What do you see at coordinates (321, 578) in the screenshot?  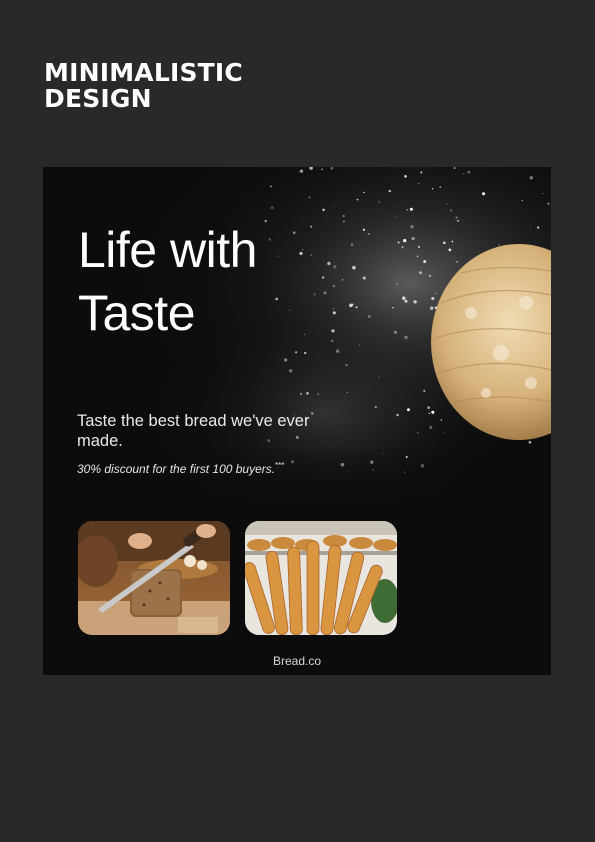 I see `baguettes-photo` at bounding box center [321, 578].